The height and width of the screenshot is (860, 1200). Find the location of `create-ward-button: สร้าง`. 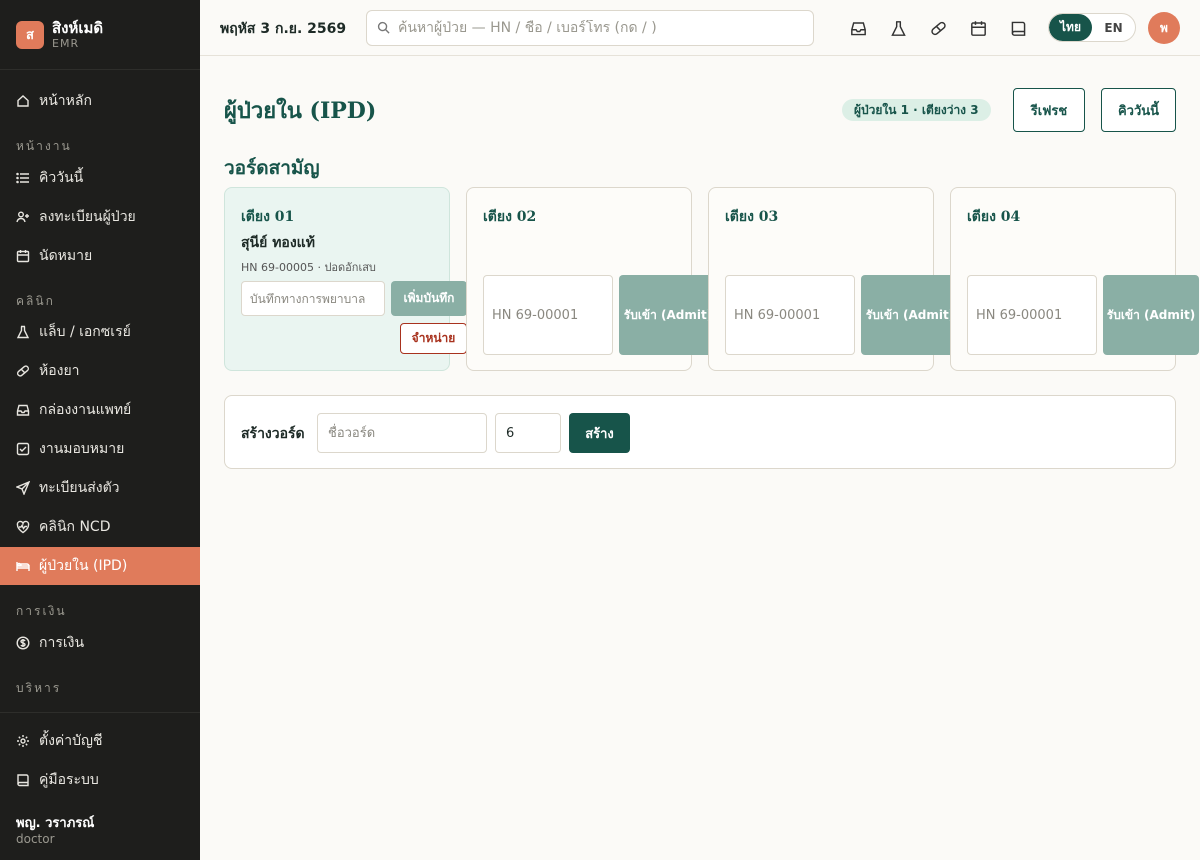

create-ward-button: สร้าง is located at coordinates (599, 433).